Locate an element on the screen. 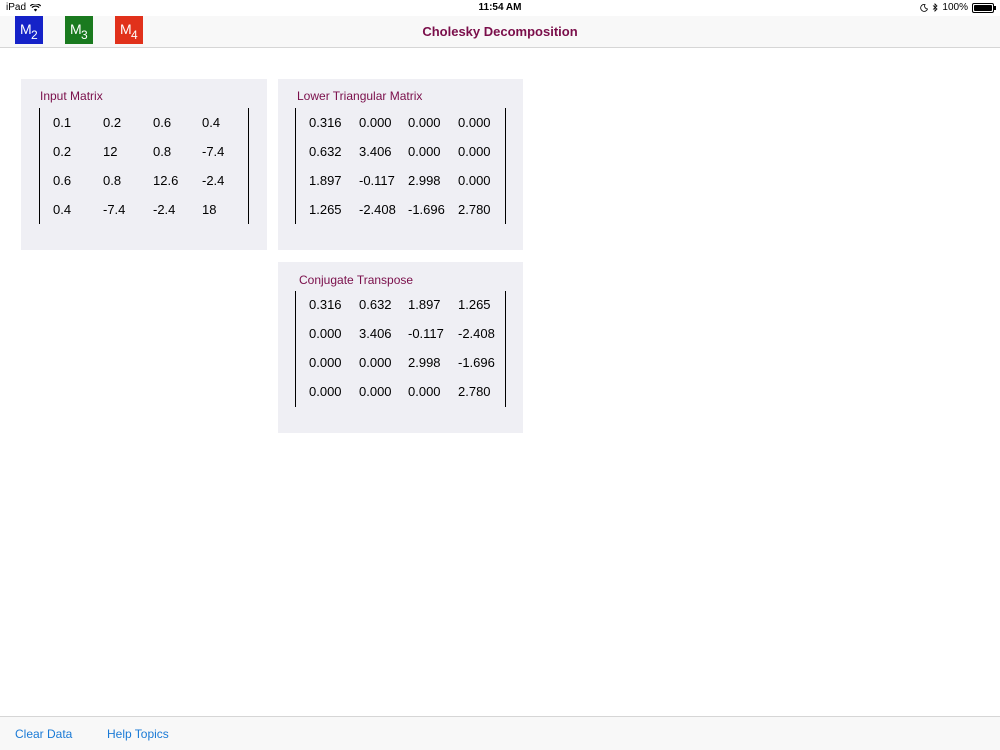  page-title: Cholesky Decomposition is located at coordinates (500, 31).